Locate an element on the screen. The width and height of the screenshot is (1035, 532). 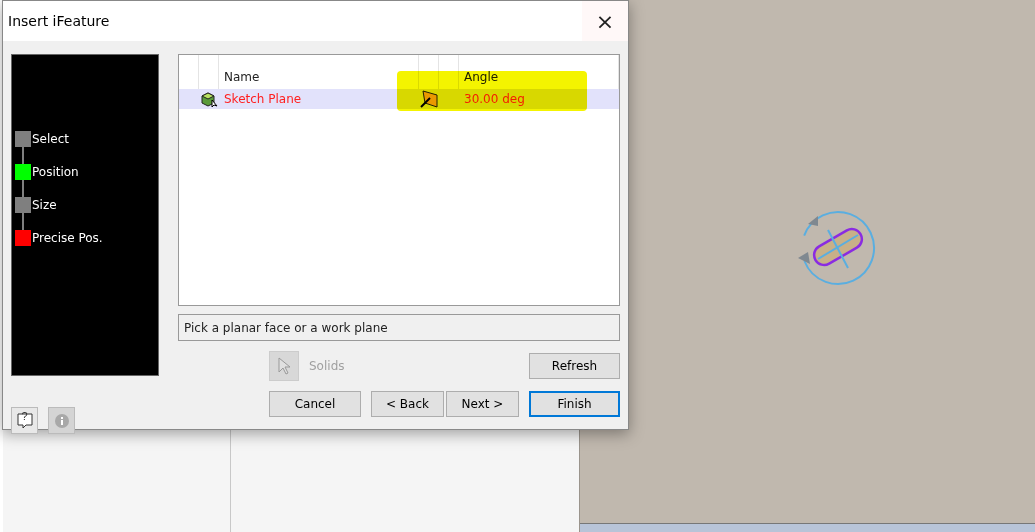
step-label: Size is located at coordinates (44, 205).